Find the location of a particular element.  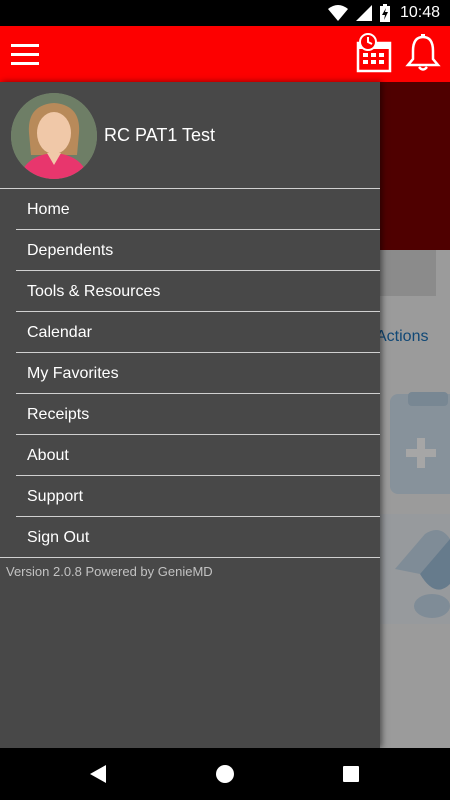

menu-item-label: Calendar is located at coordinates (59, 332).